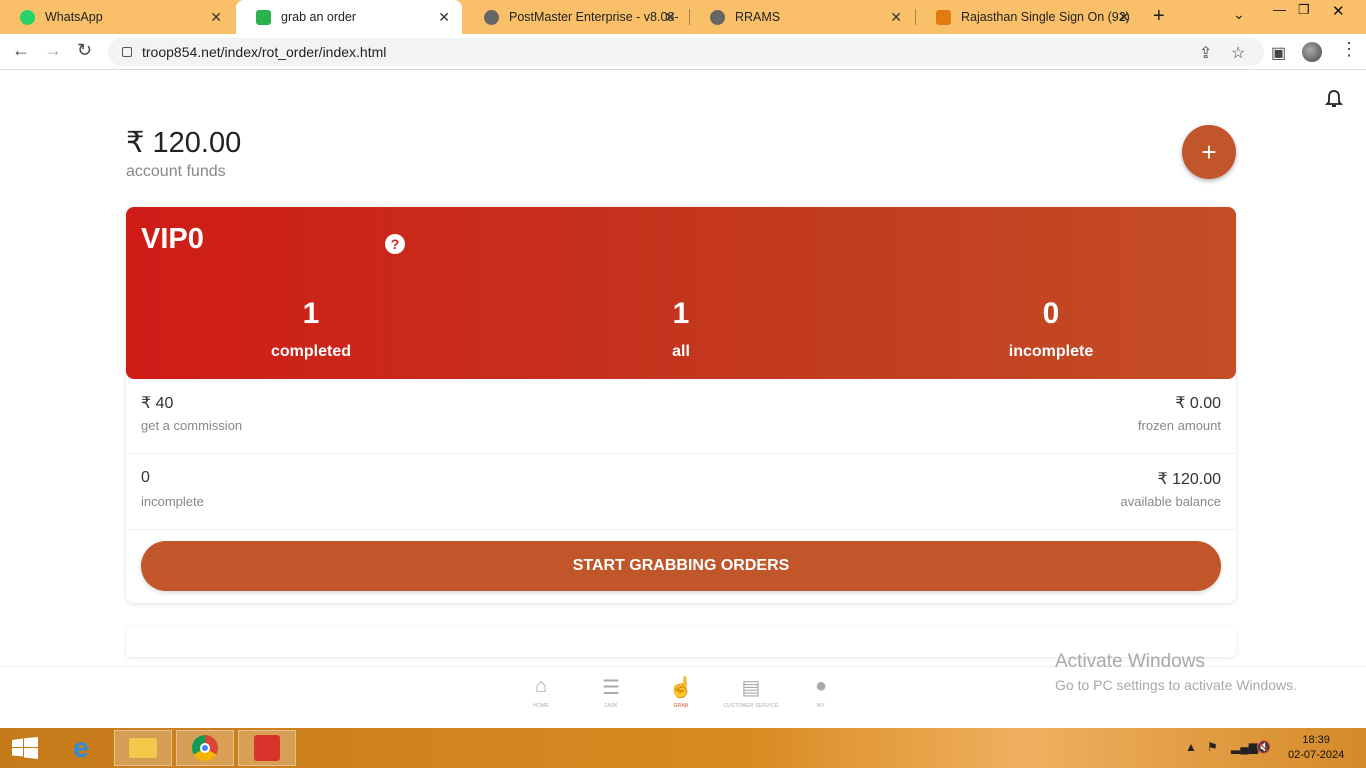 The height and width of the screenshot is (768, 1366). I want to click on windows-taskbar: e ▲ ⚑ ▂▄▆ 🔇 18:39 02-07-2024, so click(683, 748).